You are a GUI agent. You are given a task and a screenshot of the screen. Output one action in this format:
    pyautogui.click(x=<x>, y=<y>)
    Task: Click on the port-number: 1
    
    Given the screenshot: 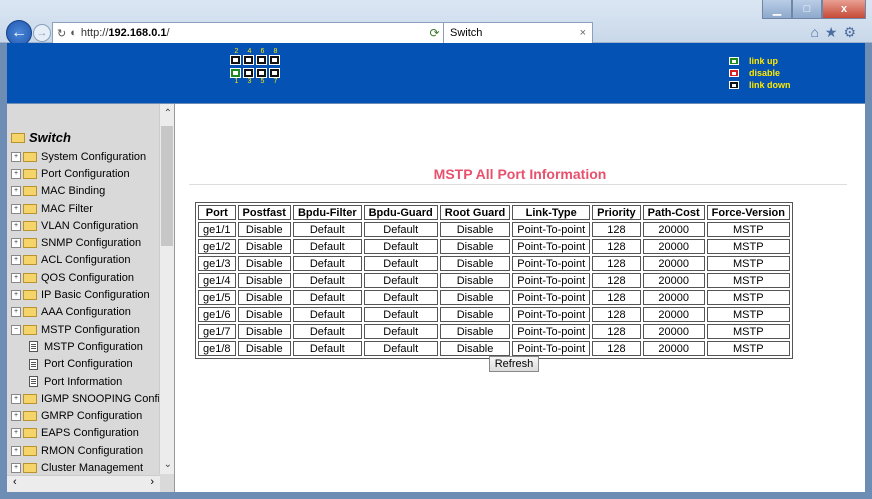 What is the action you would take?
    pyautogui.click(x=236, y=81)
    